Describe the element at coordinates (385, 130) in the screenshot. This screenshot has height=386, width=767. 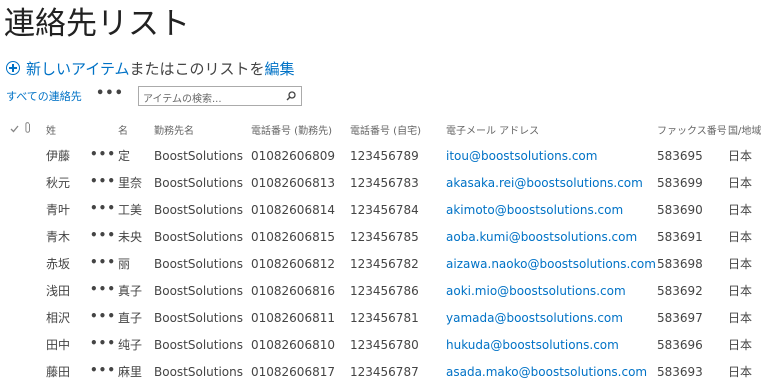
I see `column-header-home-phone: 電話番号 (自宅)` at that location.